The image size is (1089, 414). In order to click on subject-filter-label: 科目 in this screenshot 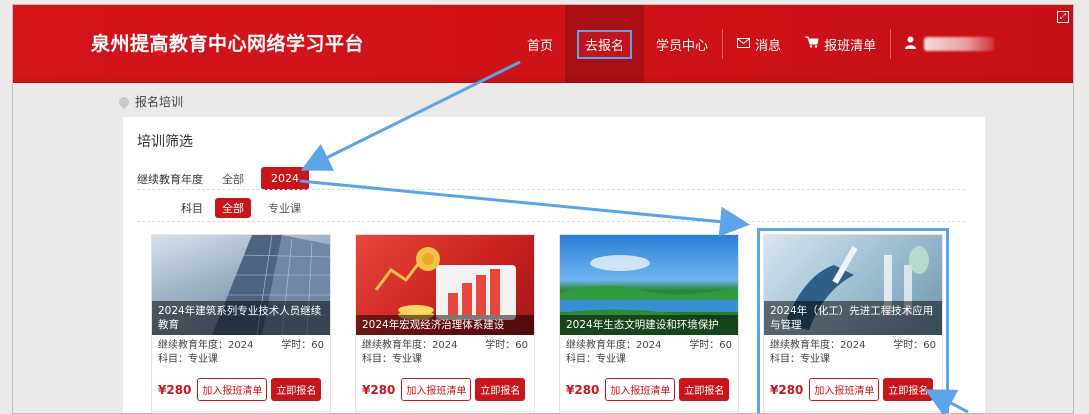, I will do `click(192, 208)`.